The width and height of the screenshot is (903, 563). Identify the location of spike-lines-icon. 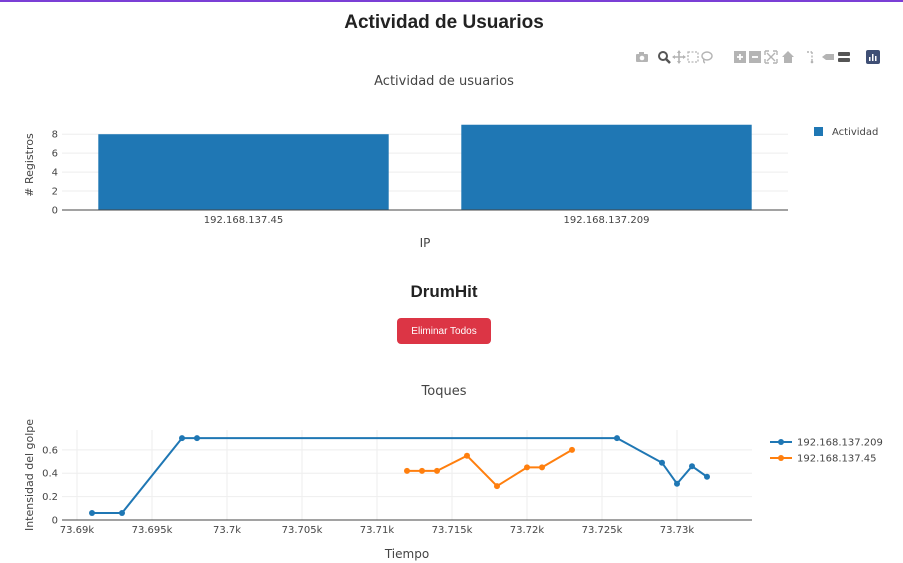
(812, 57).